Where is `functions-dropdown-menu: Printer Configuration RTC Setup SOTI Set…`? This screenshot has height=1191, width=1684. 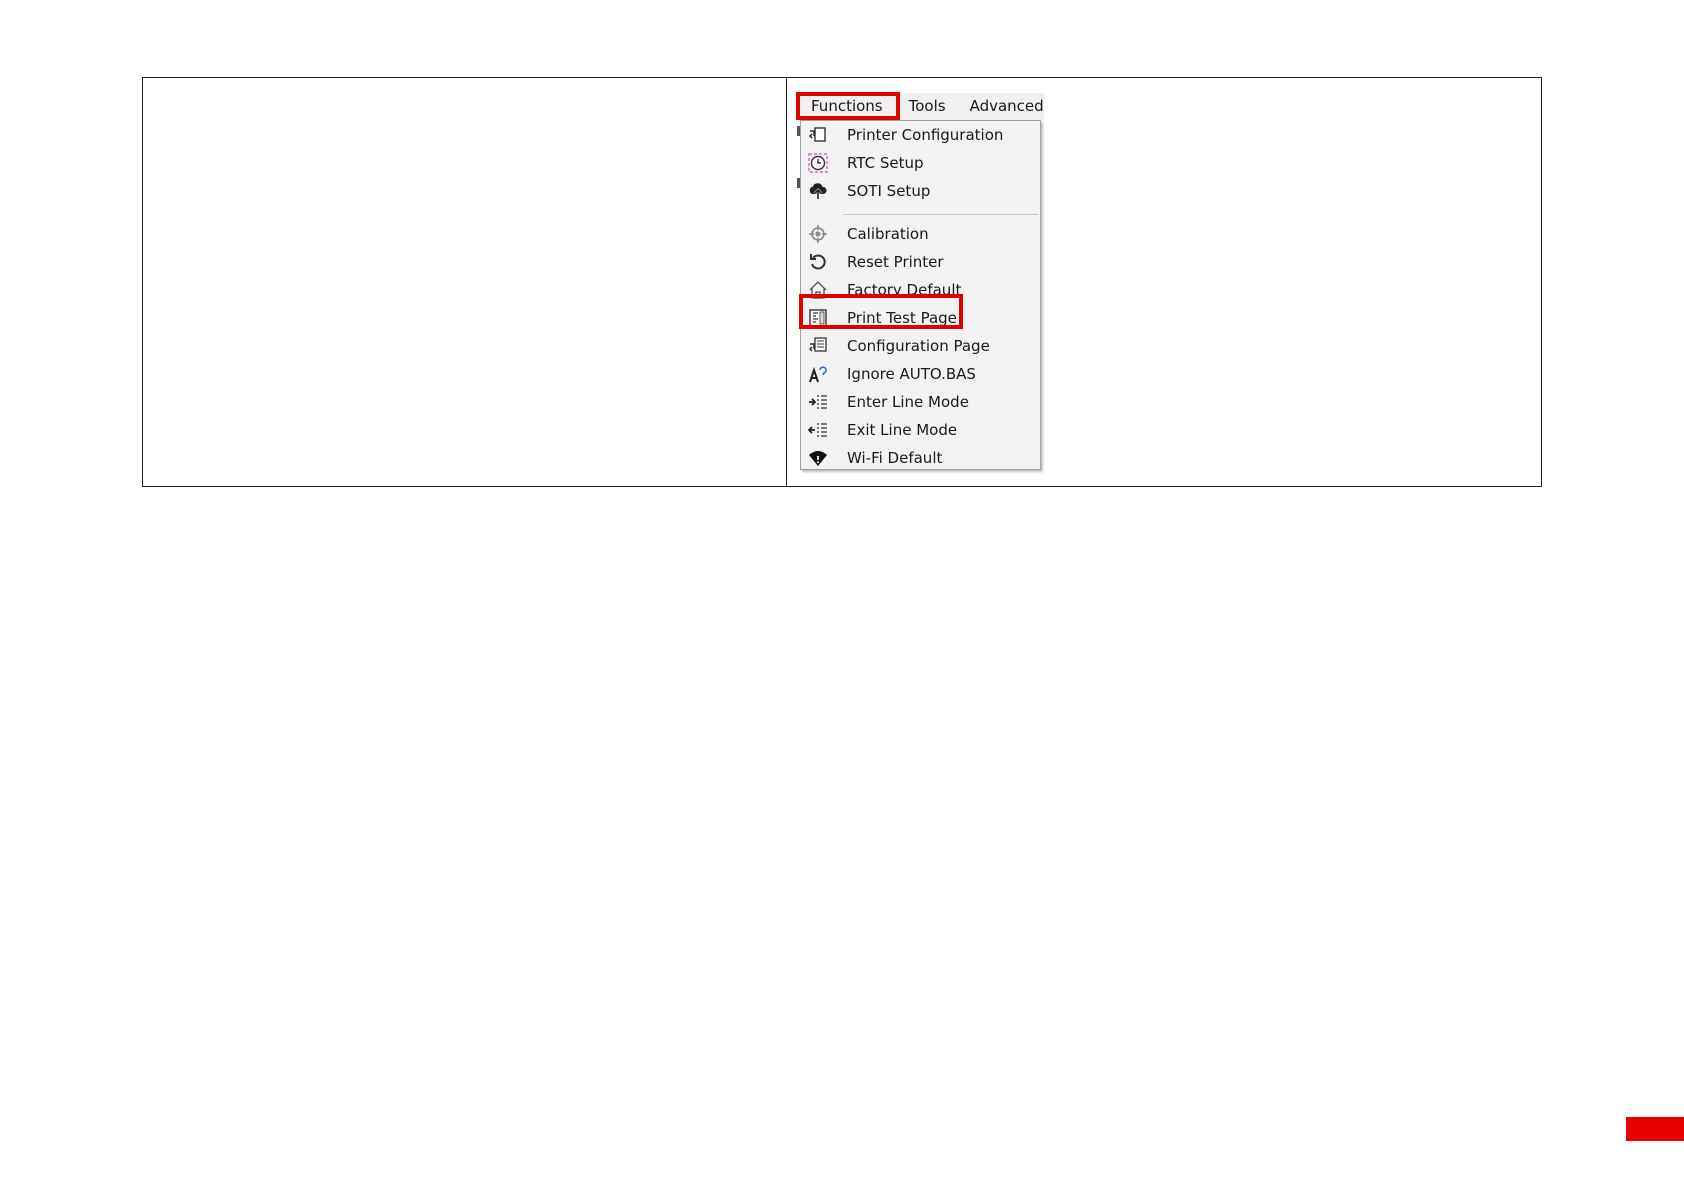
functions-dropdown-menu: Printer Configuration RTC Setup SOTI Set… is located at coordinates (920, 295).